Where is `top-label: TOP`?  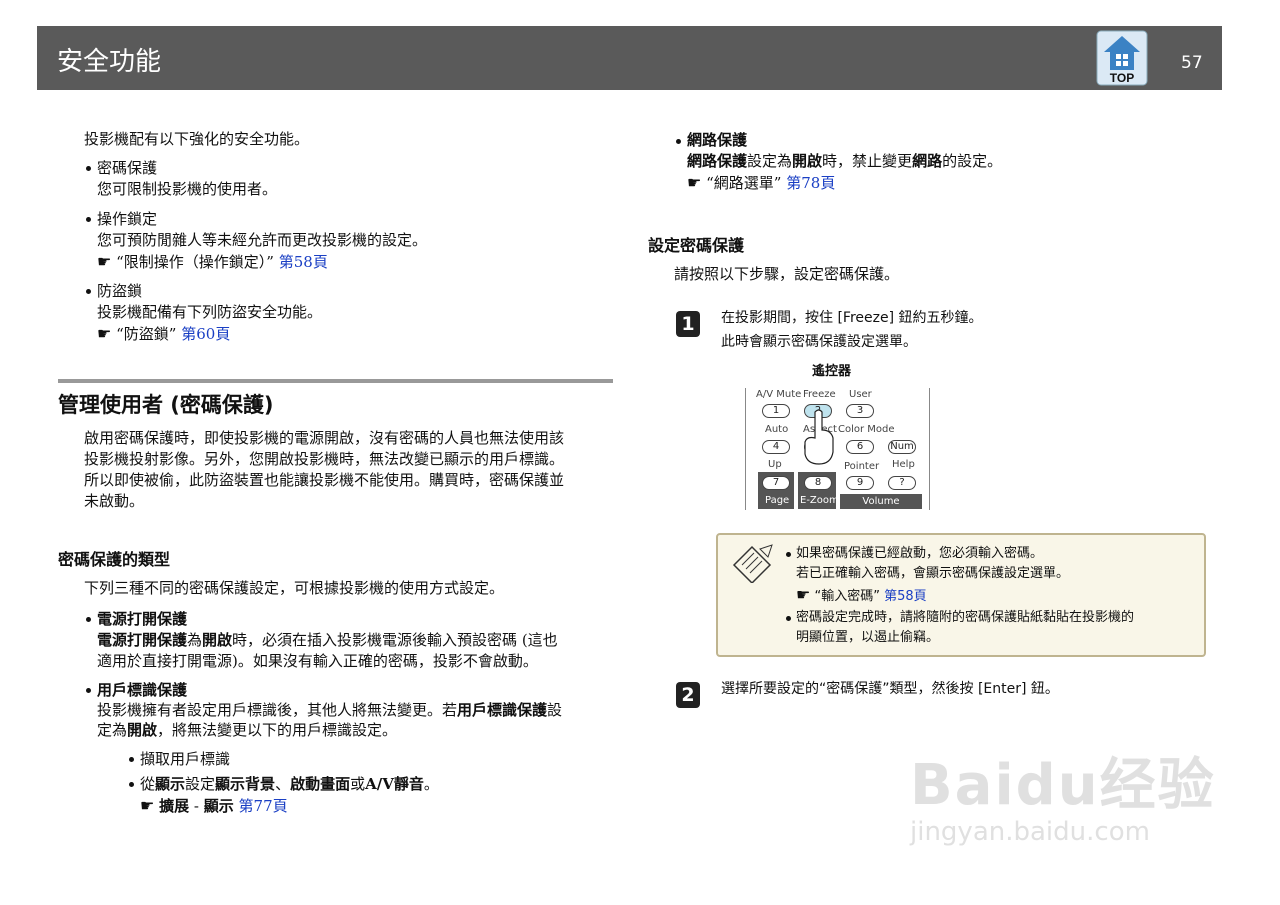
top-label: TOP is located at coordinates (1122, 78).